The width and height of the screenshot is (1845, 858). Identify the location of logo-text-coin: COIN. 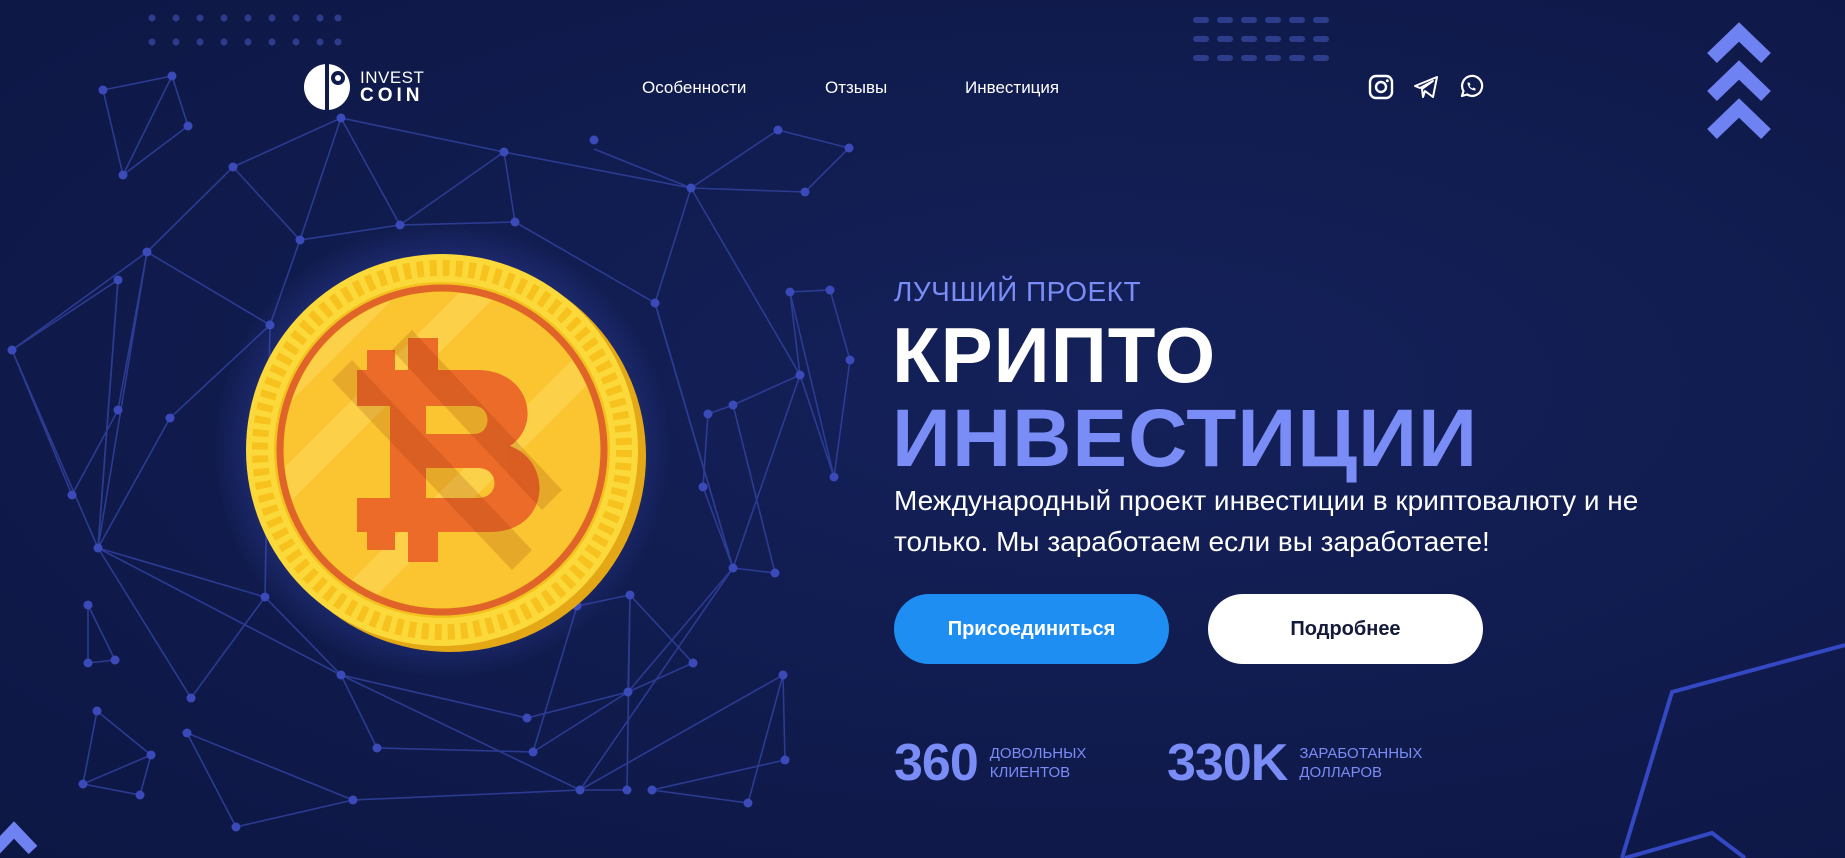
(392, 95).